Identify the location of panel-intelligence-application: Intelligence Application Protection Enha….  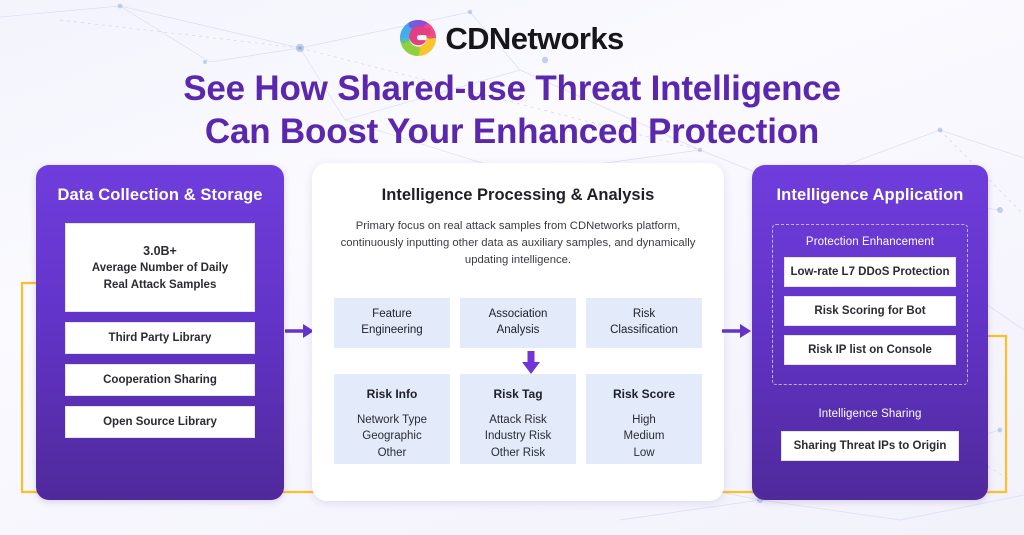
(870, 332).